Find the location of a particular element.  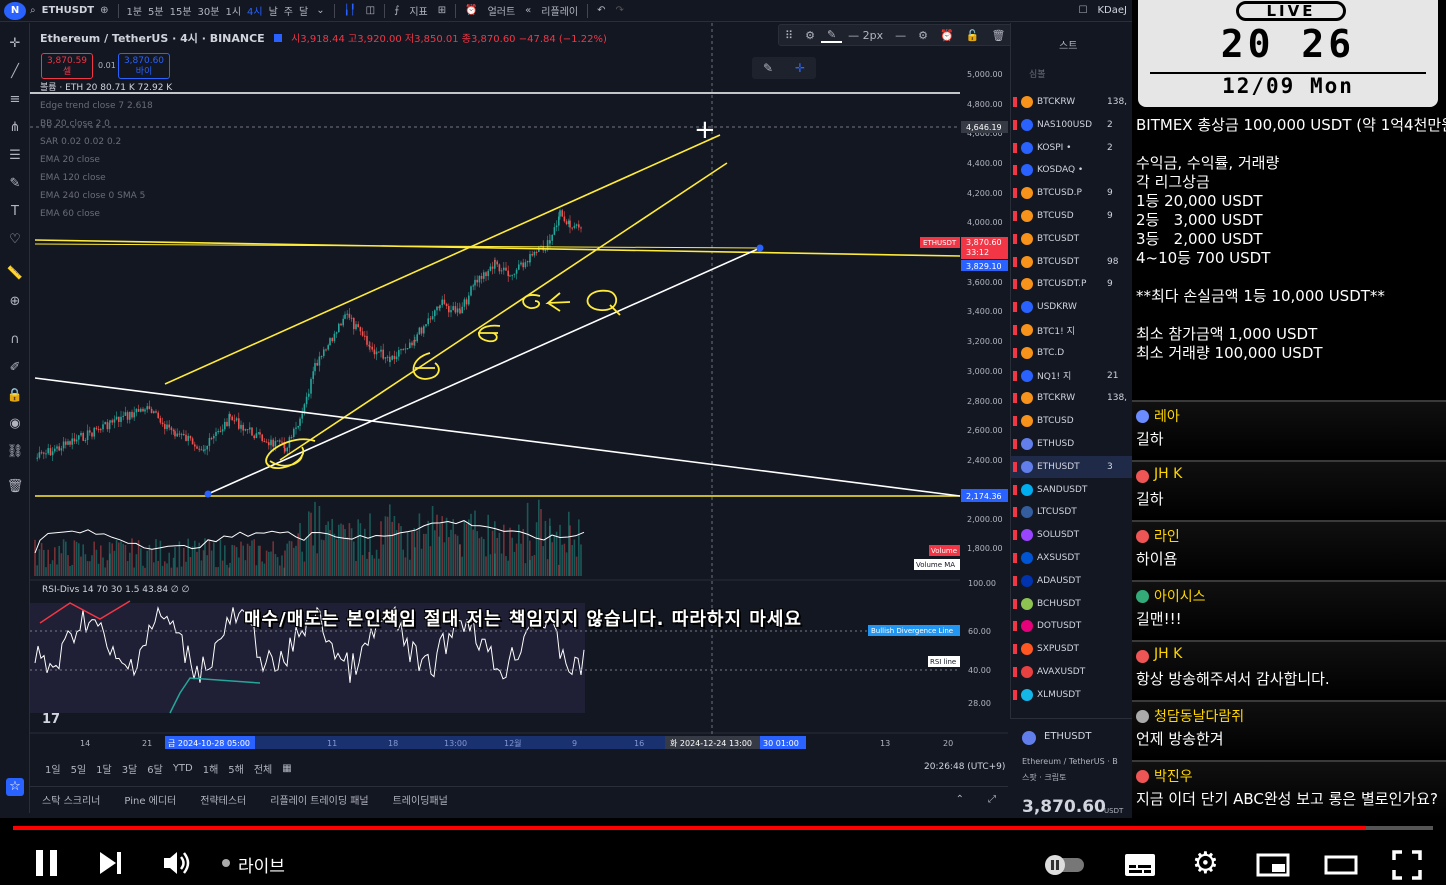

watchlist-item: ETHUSDT 3 is located at coordinates (1071, 466).